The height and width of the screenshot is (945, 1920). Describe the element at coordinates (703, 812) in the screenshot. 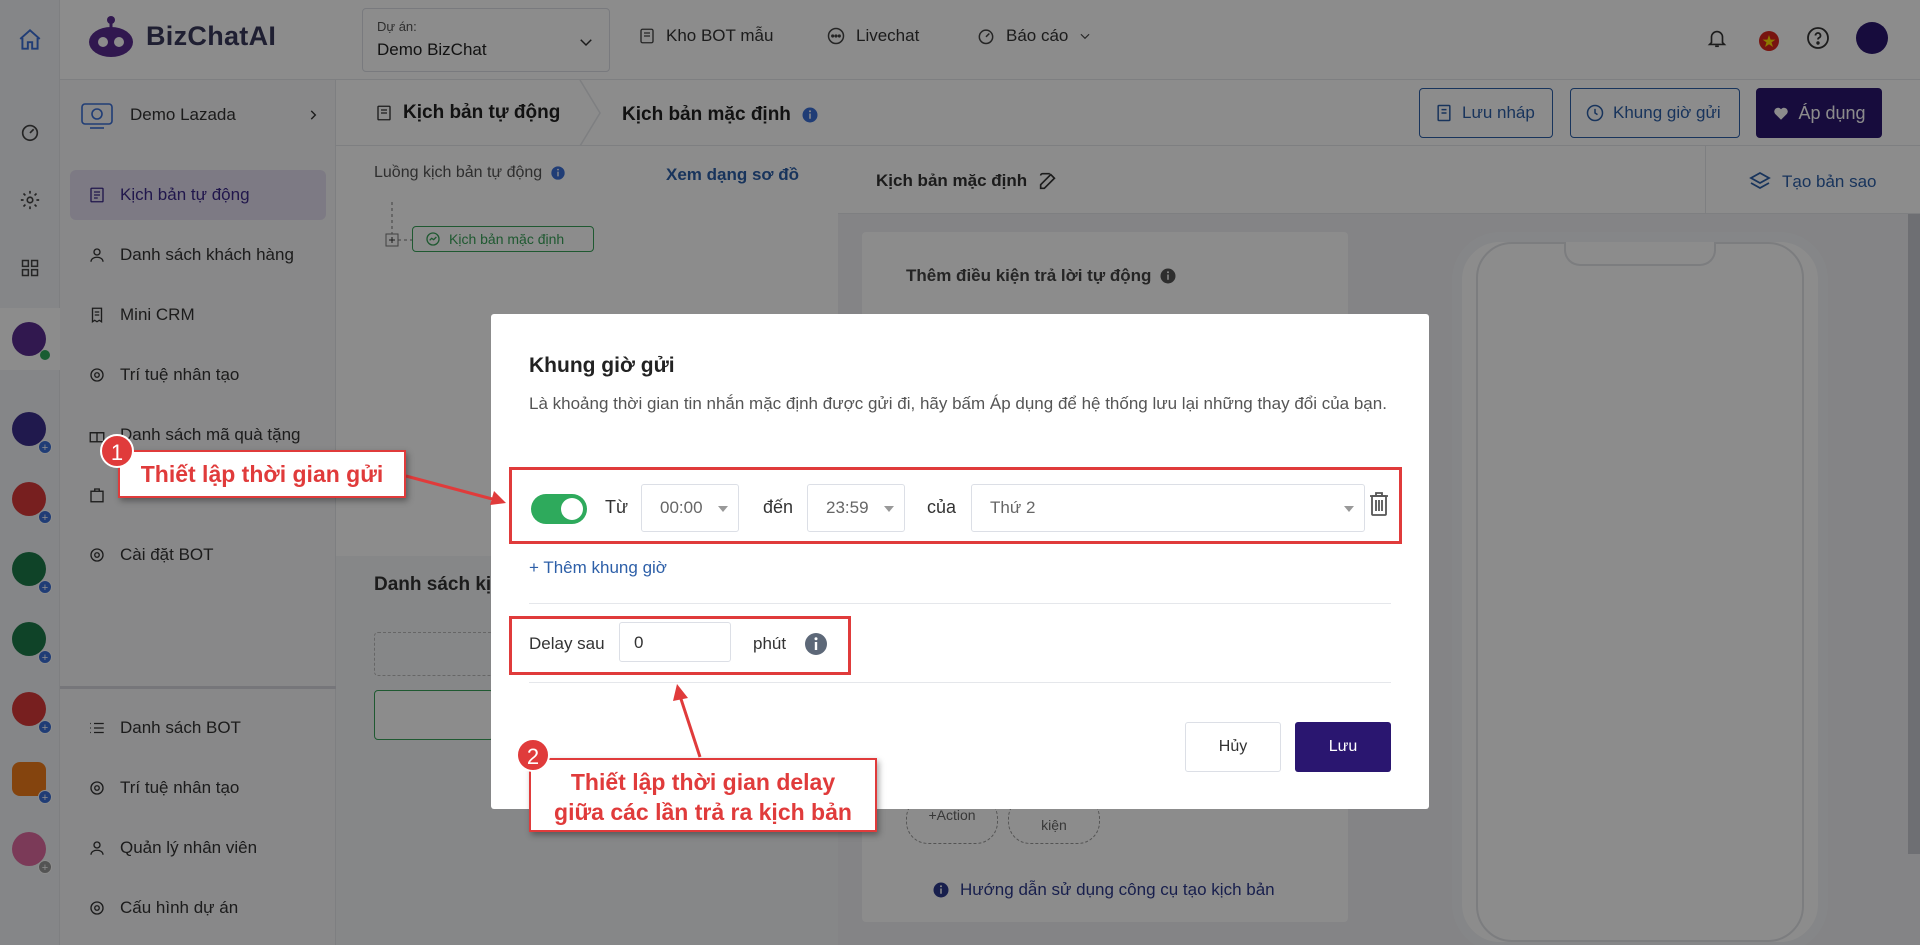

I see `callout-delay-line2: giữa các lần trả ra kịch bản` at that location.